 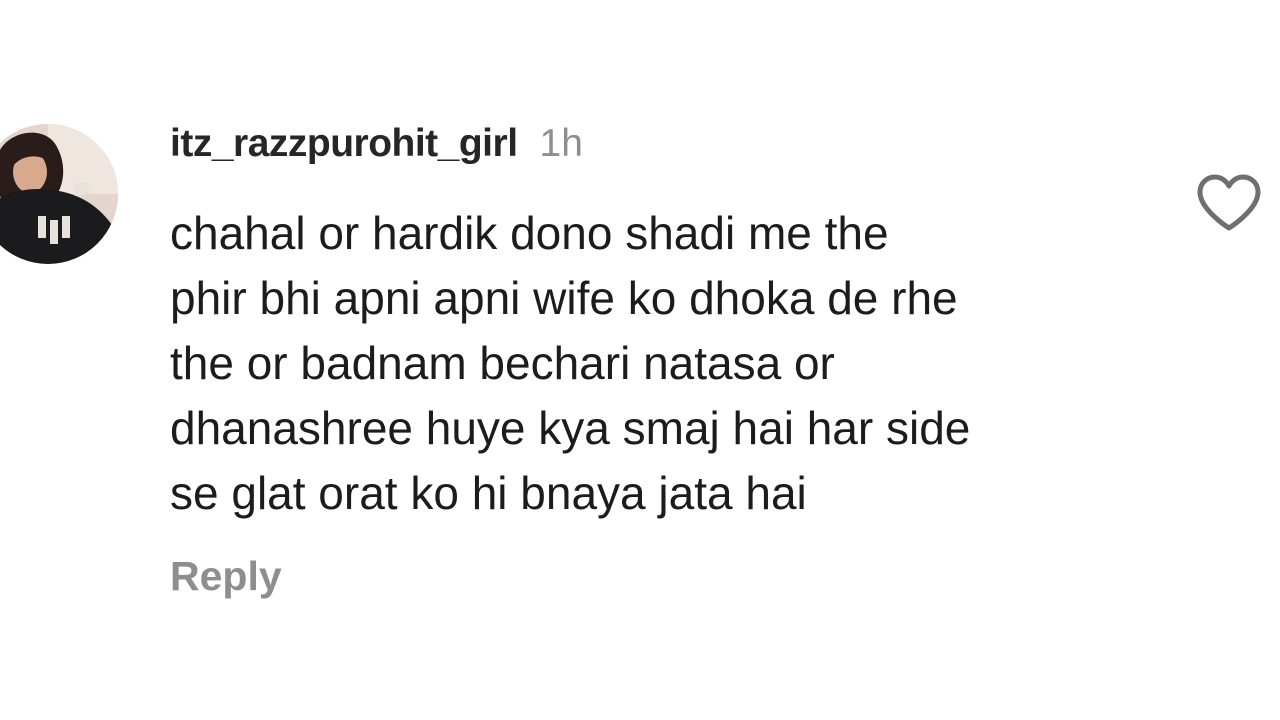 I want to click on reply-button: Reply, so click(x=226, y=576).